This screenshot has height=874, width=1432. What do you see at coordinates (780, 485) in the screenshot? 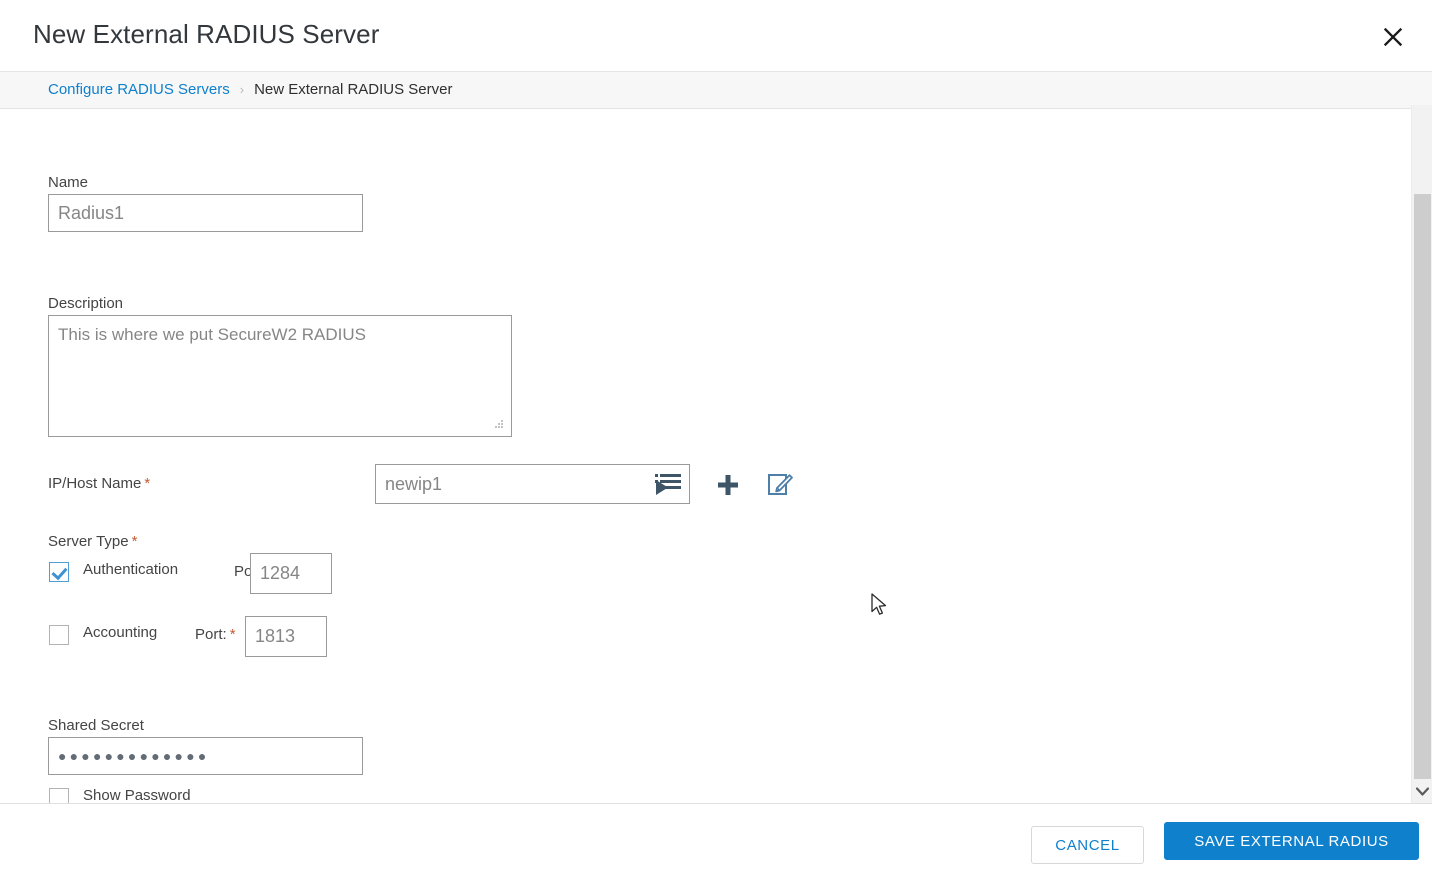
I see `edit-pencil-icon` at bounding box center [780, 485].